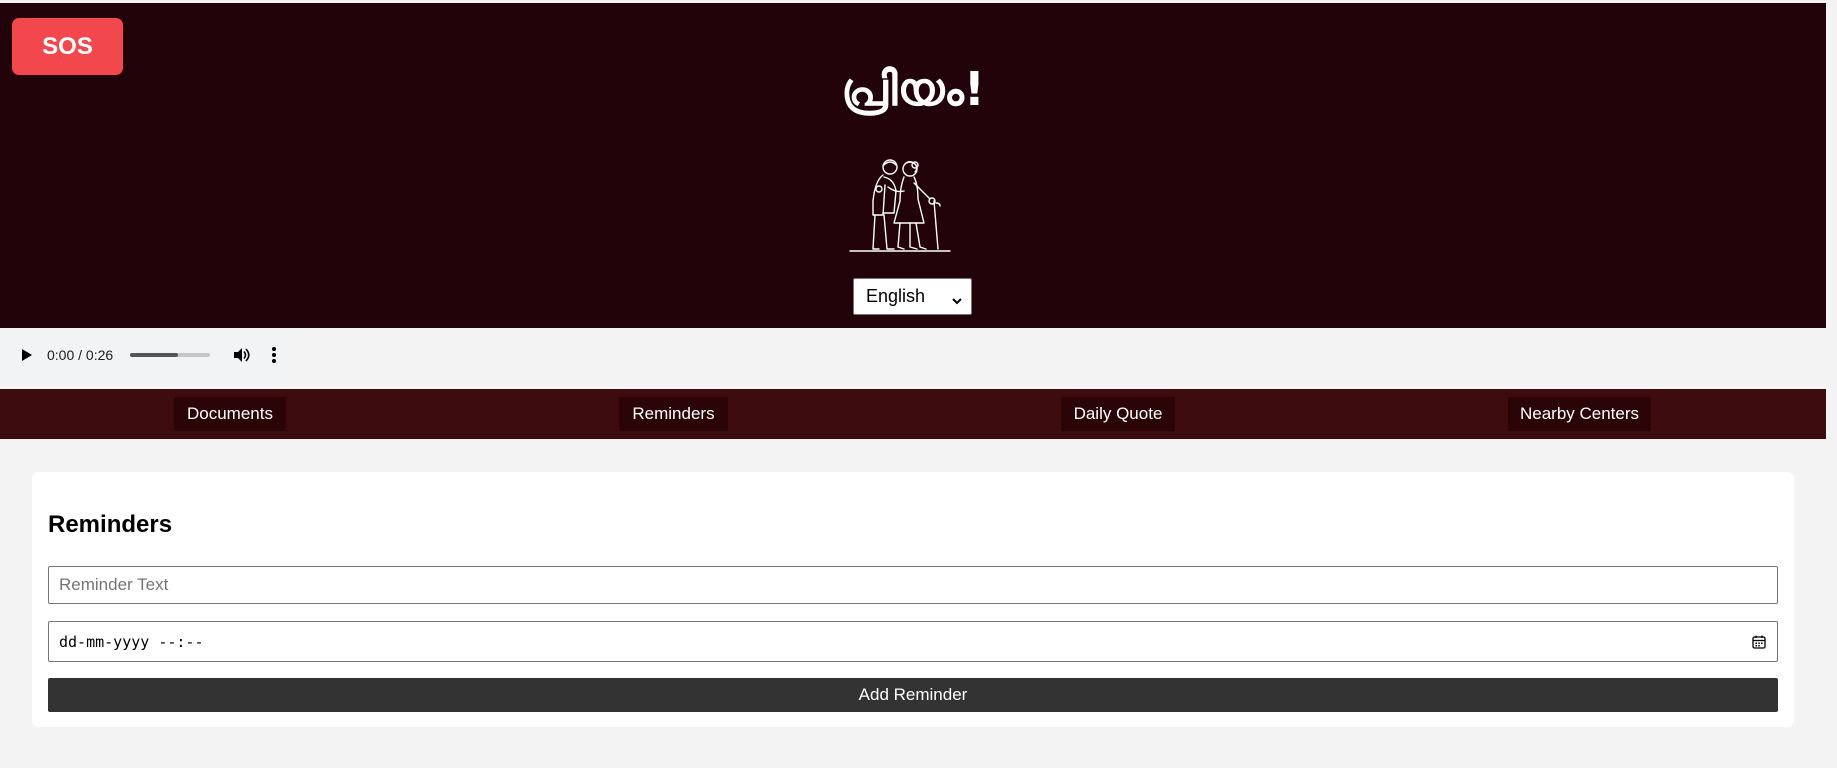  I want to click on reminders-heading: Reminders, so click(110, 524).